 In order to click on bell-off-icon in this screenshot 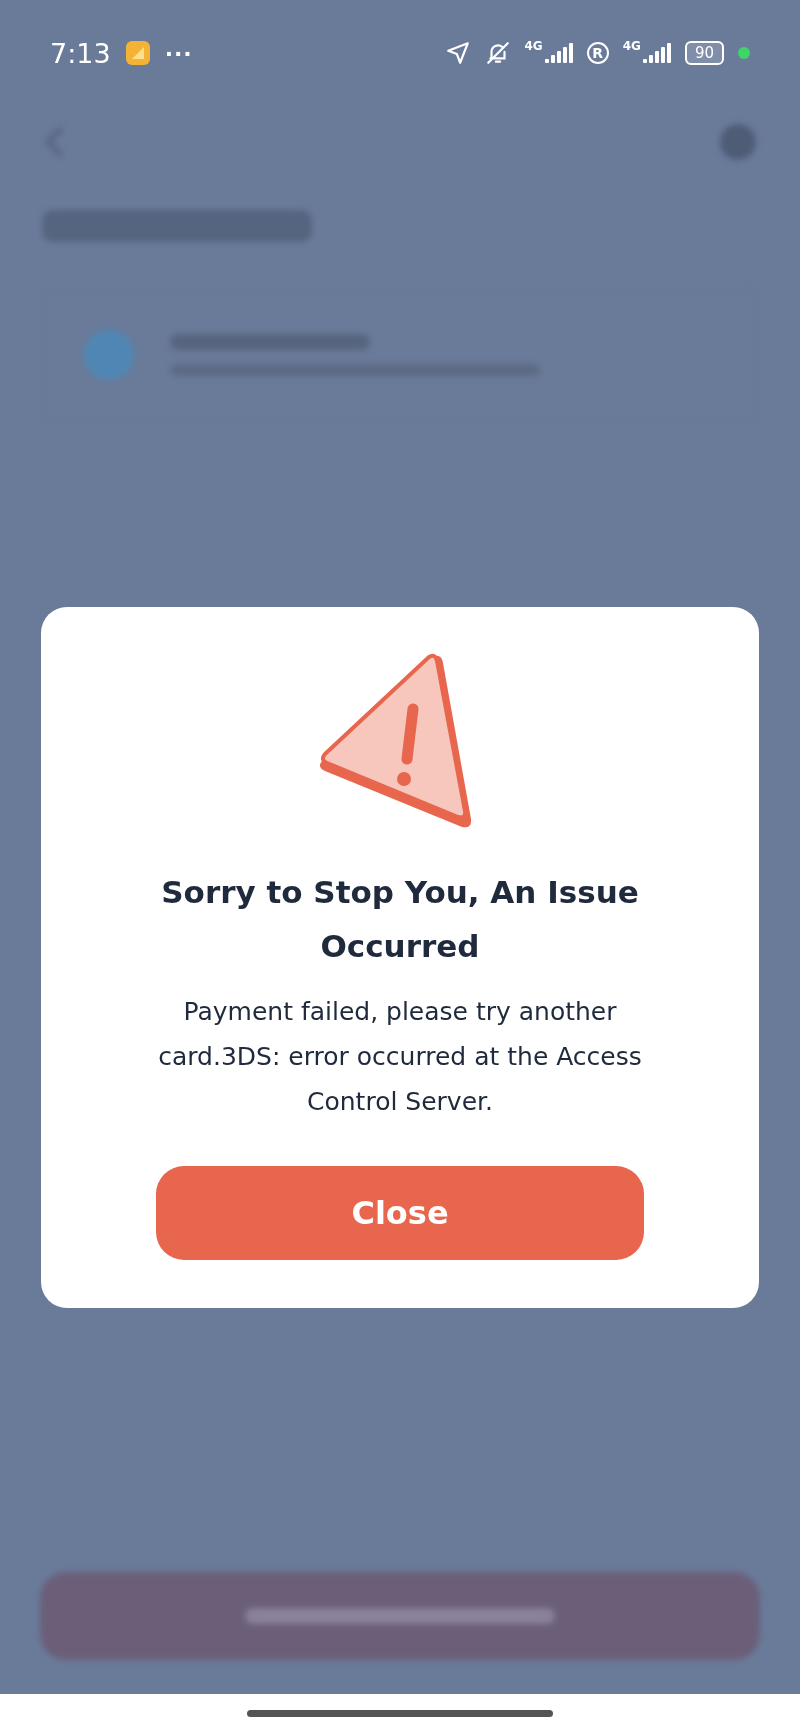, I will do `click(497, 53)`.